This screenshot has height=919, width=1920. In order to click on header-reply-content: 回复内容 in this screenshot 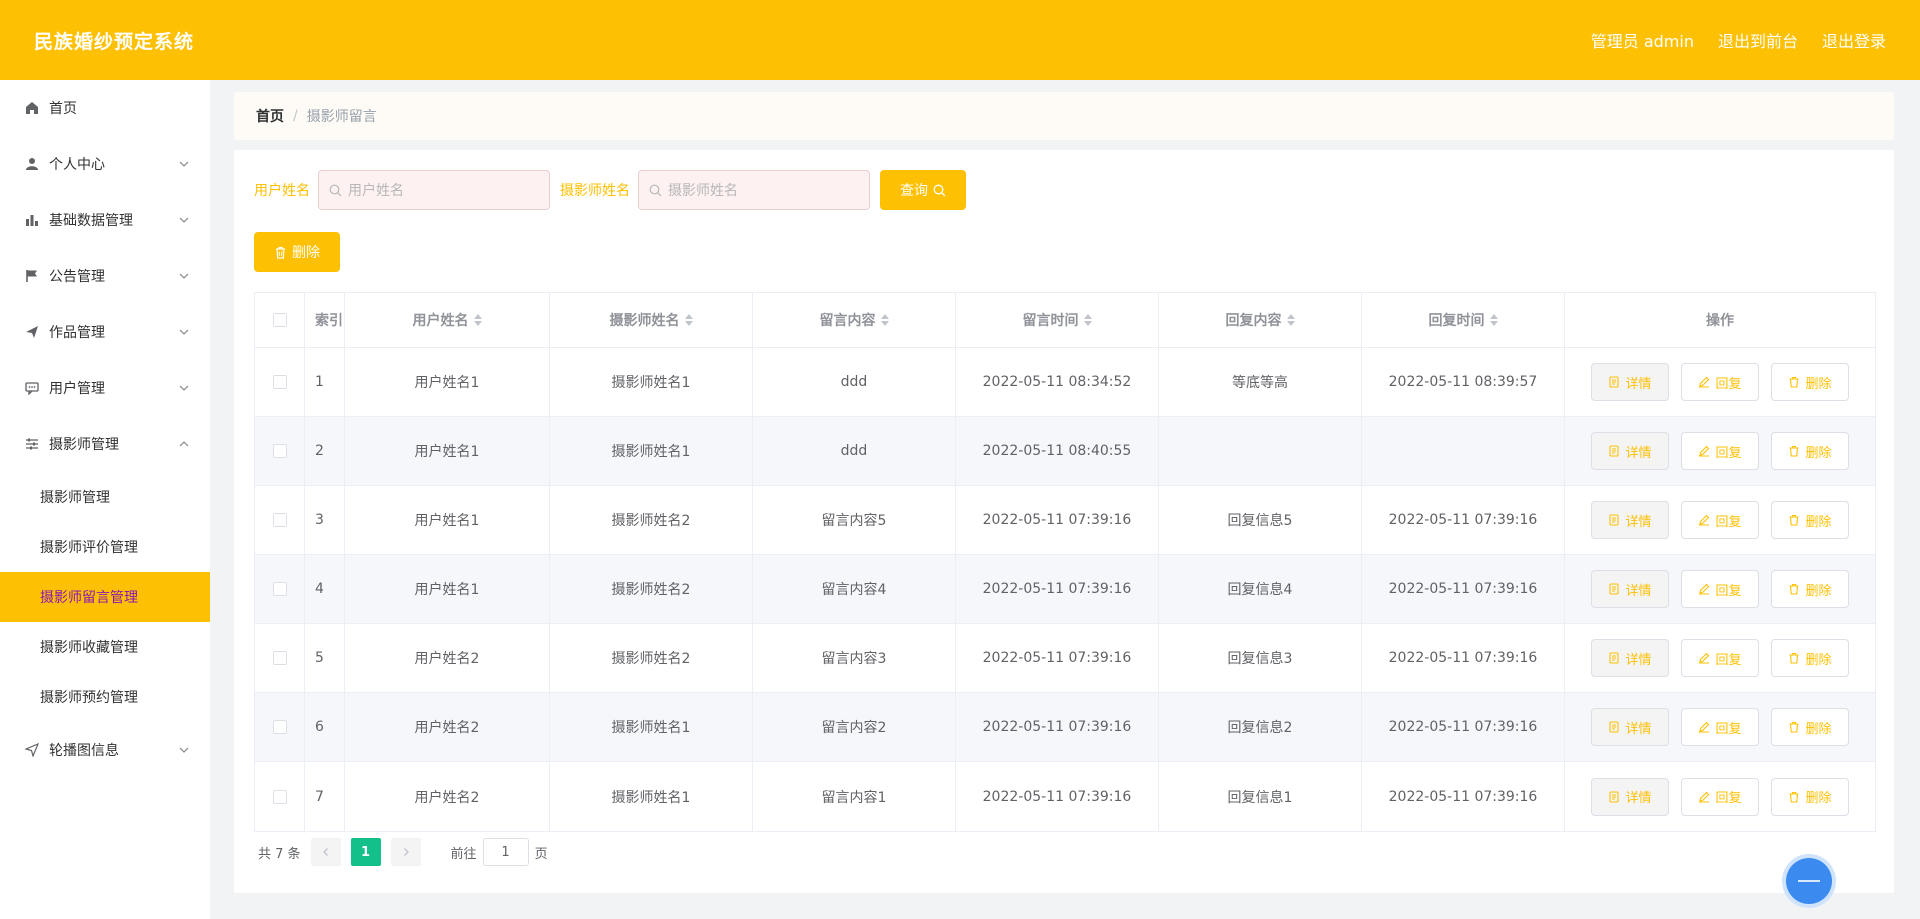, I will do `click(1260, 320)`.